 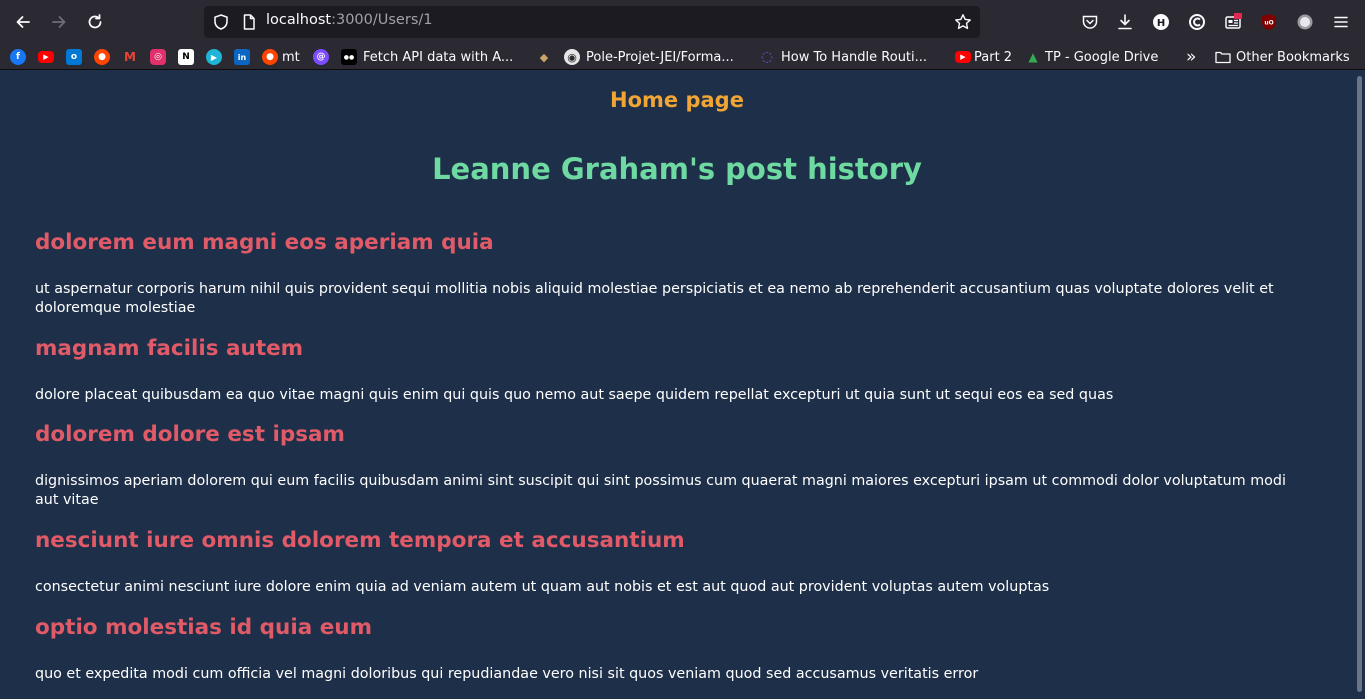 What do you see at coordinates (264, 242) in the screenshot?
I see `post-title: dolorem eum magni eos aperiam quia` at bounding box center [264, 242].